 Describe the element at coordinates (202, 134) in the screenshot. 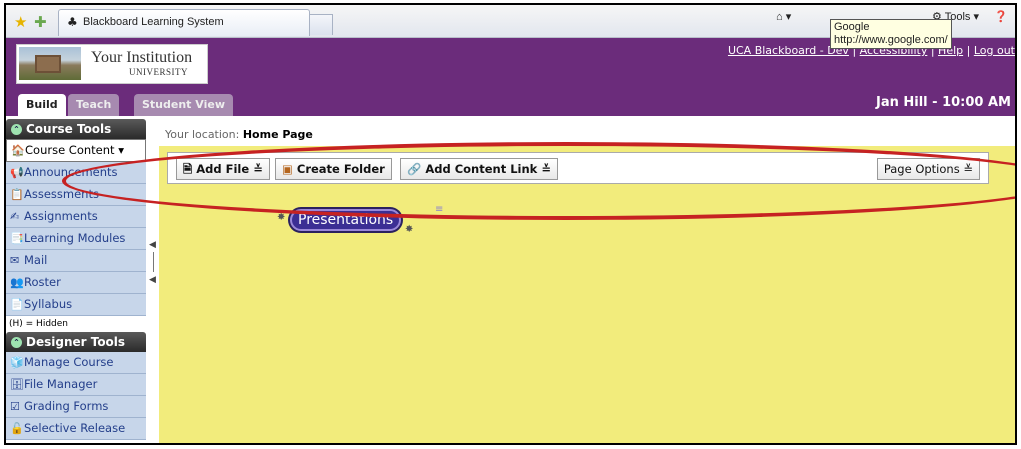

I see `location-label: Your location:` at that location.